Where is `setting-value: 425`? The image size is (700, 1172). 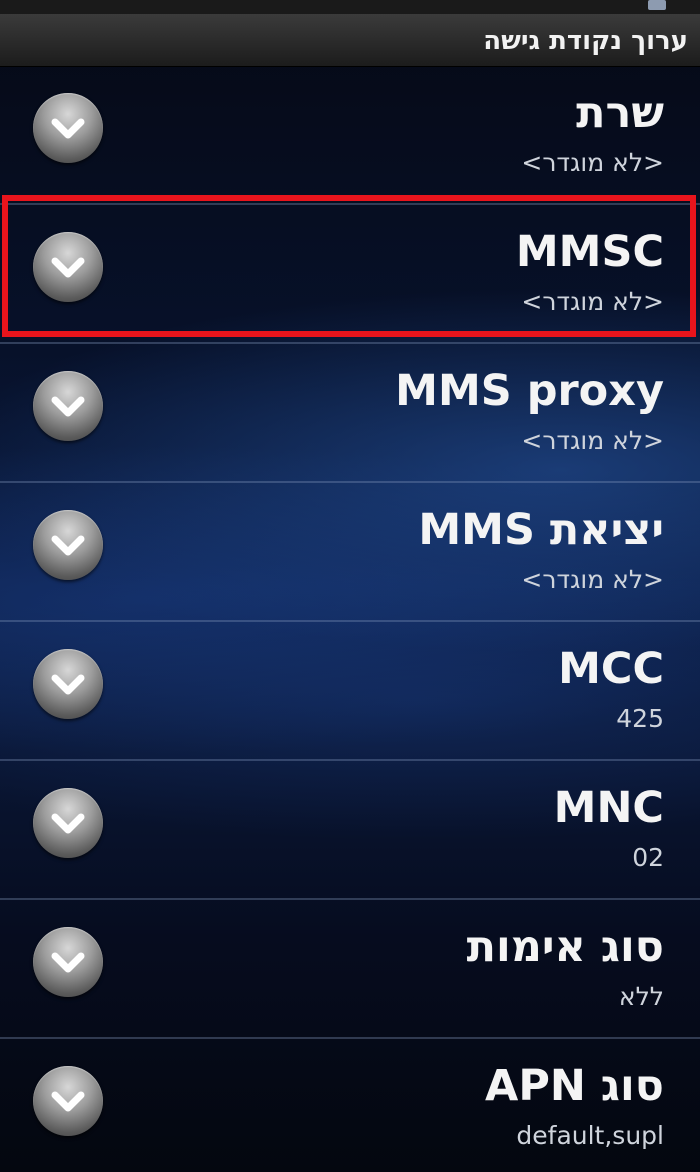 setting-value: 425 is located at coordinates (640, 718).